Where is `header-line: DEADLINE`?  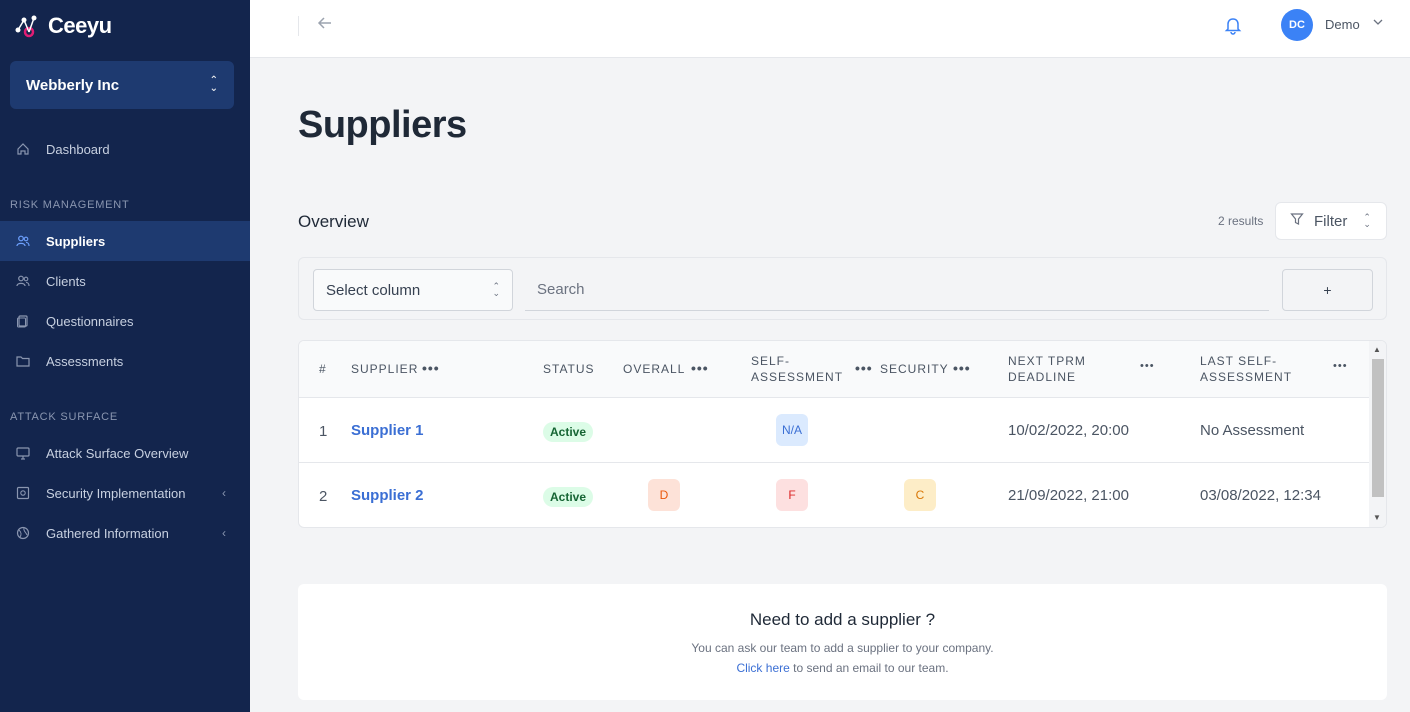
header-line: DEADLINE is located at coordinates (1042, 377).